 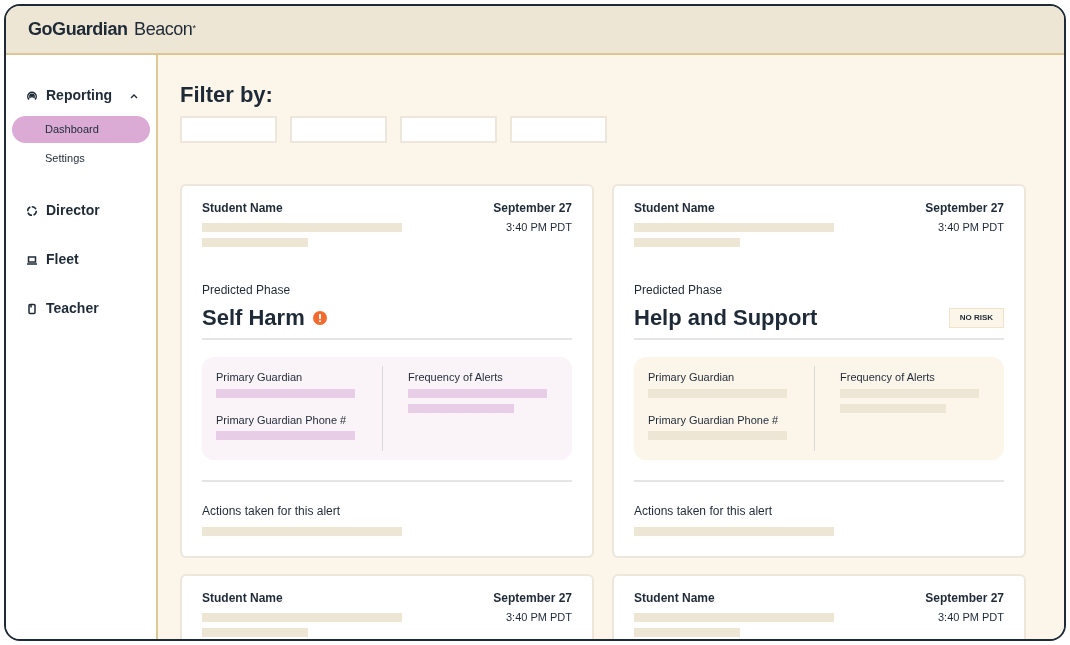 What do you see at coordinates (976, 317) in the screenshot?
I see `risk-badge: NO RISK` at bounding box center [976, 317].